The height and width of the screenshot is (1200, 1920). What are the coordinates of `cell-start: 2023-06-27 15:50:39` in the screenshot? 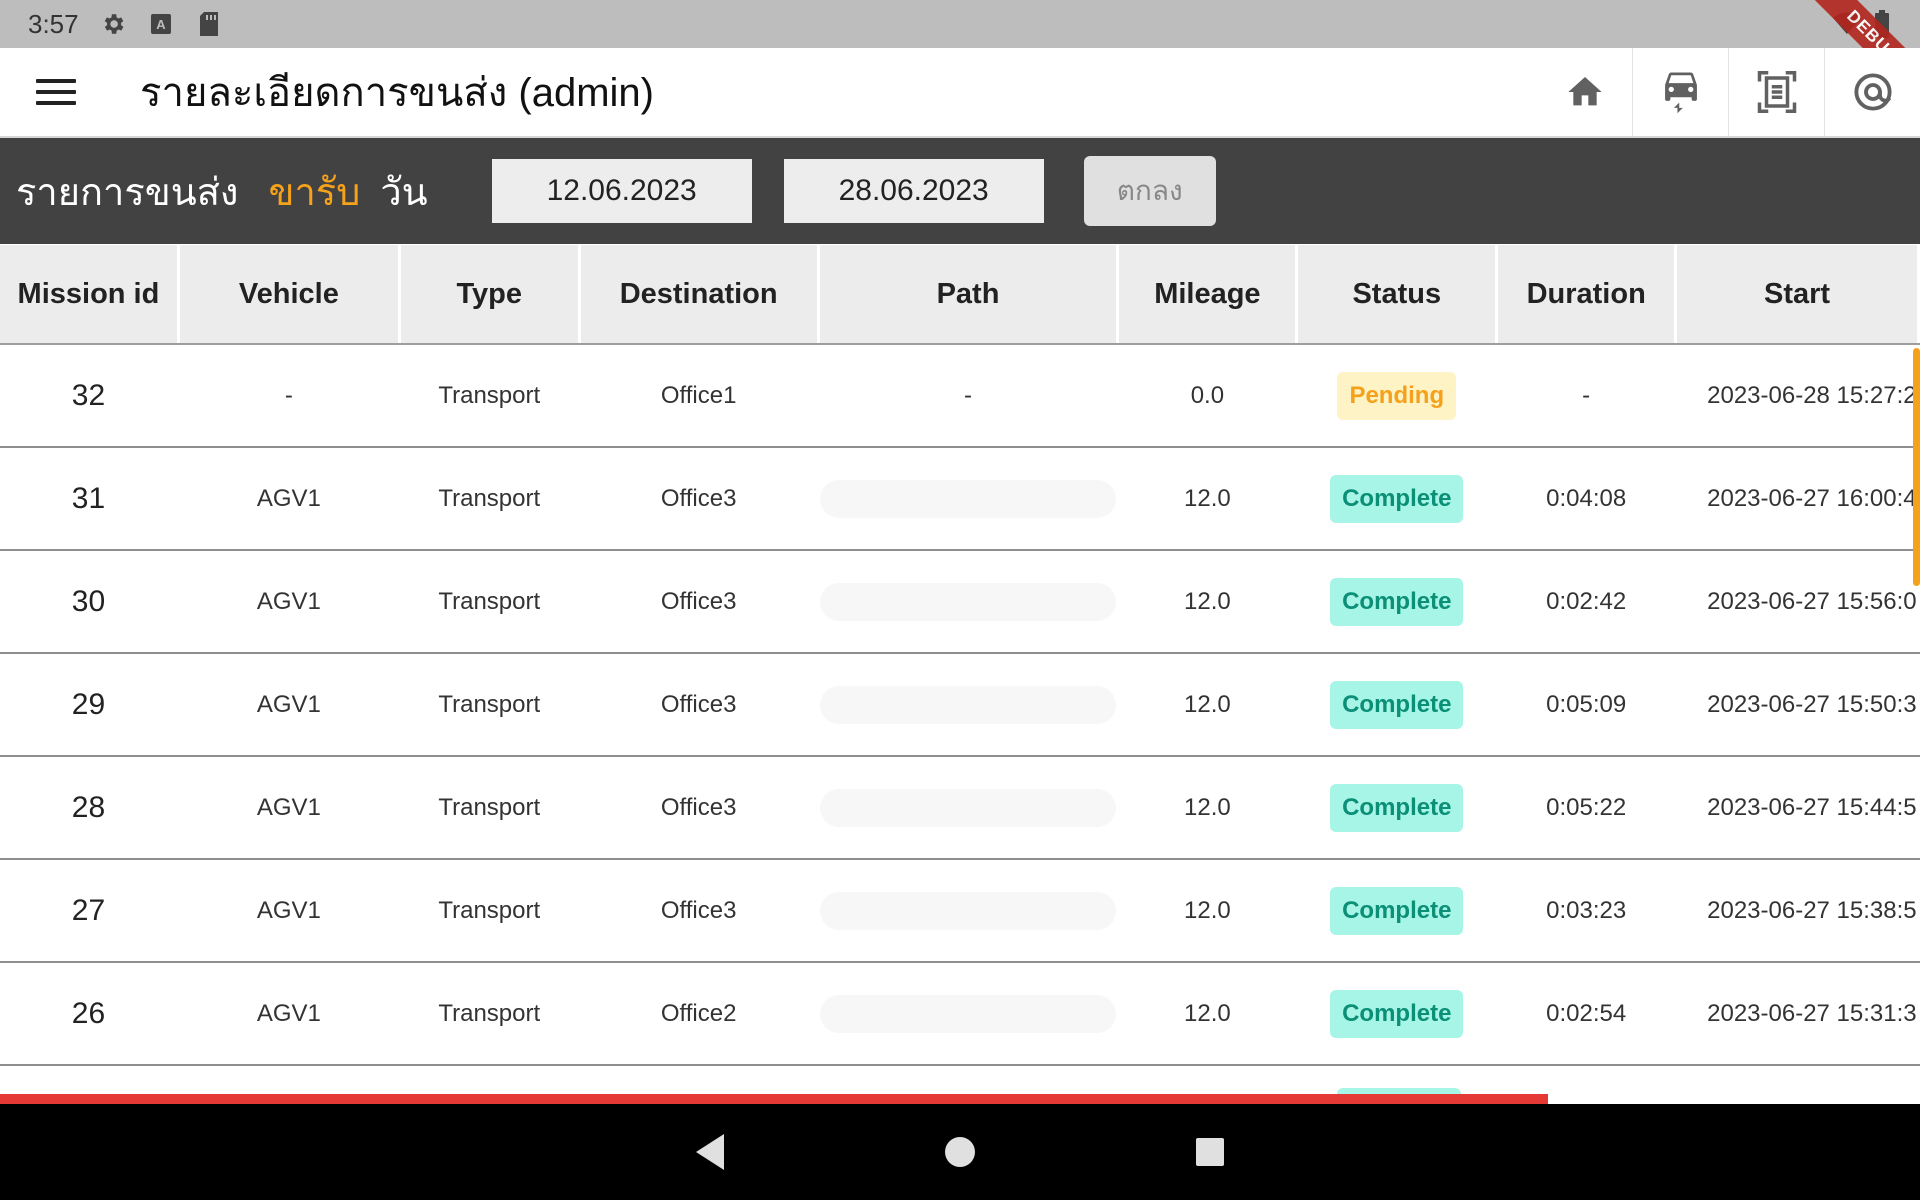 It's located at (1812, 704).